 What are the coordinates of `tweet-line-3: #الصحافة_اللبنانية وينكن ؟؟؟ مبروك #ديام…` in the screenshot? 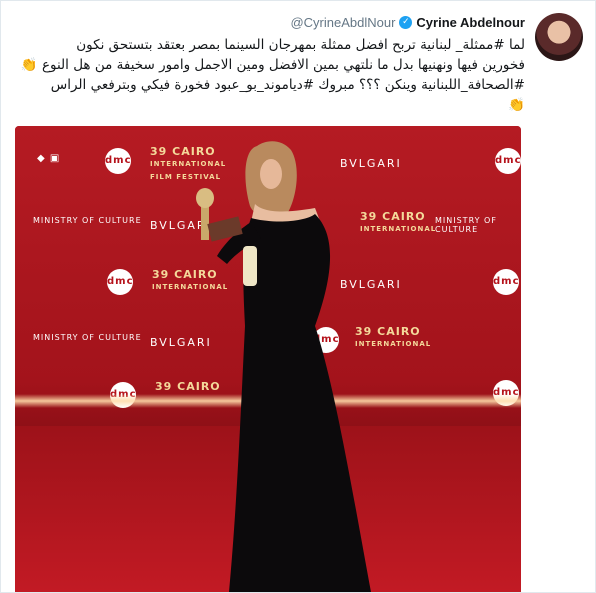 It's located at (271, 85).